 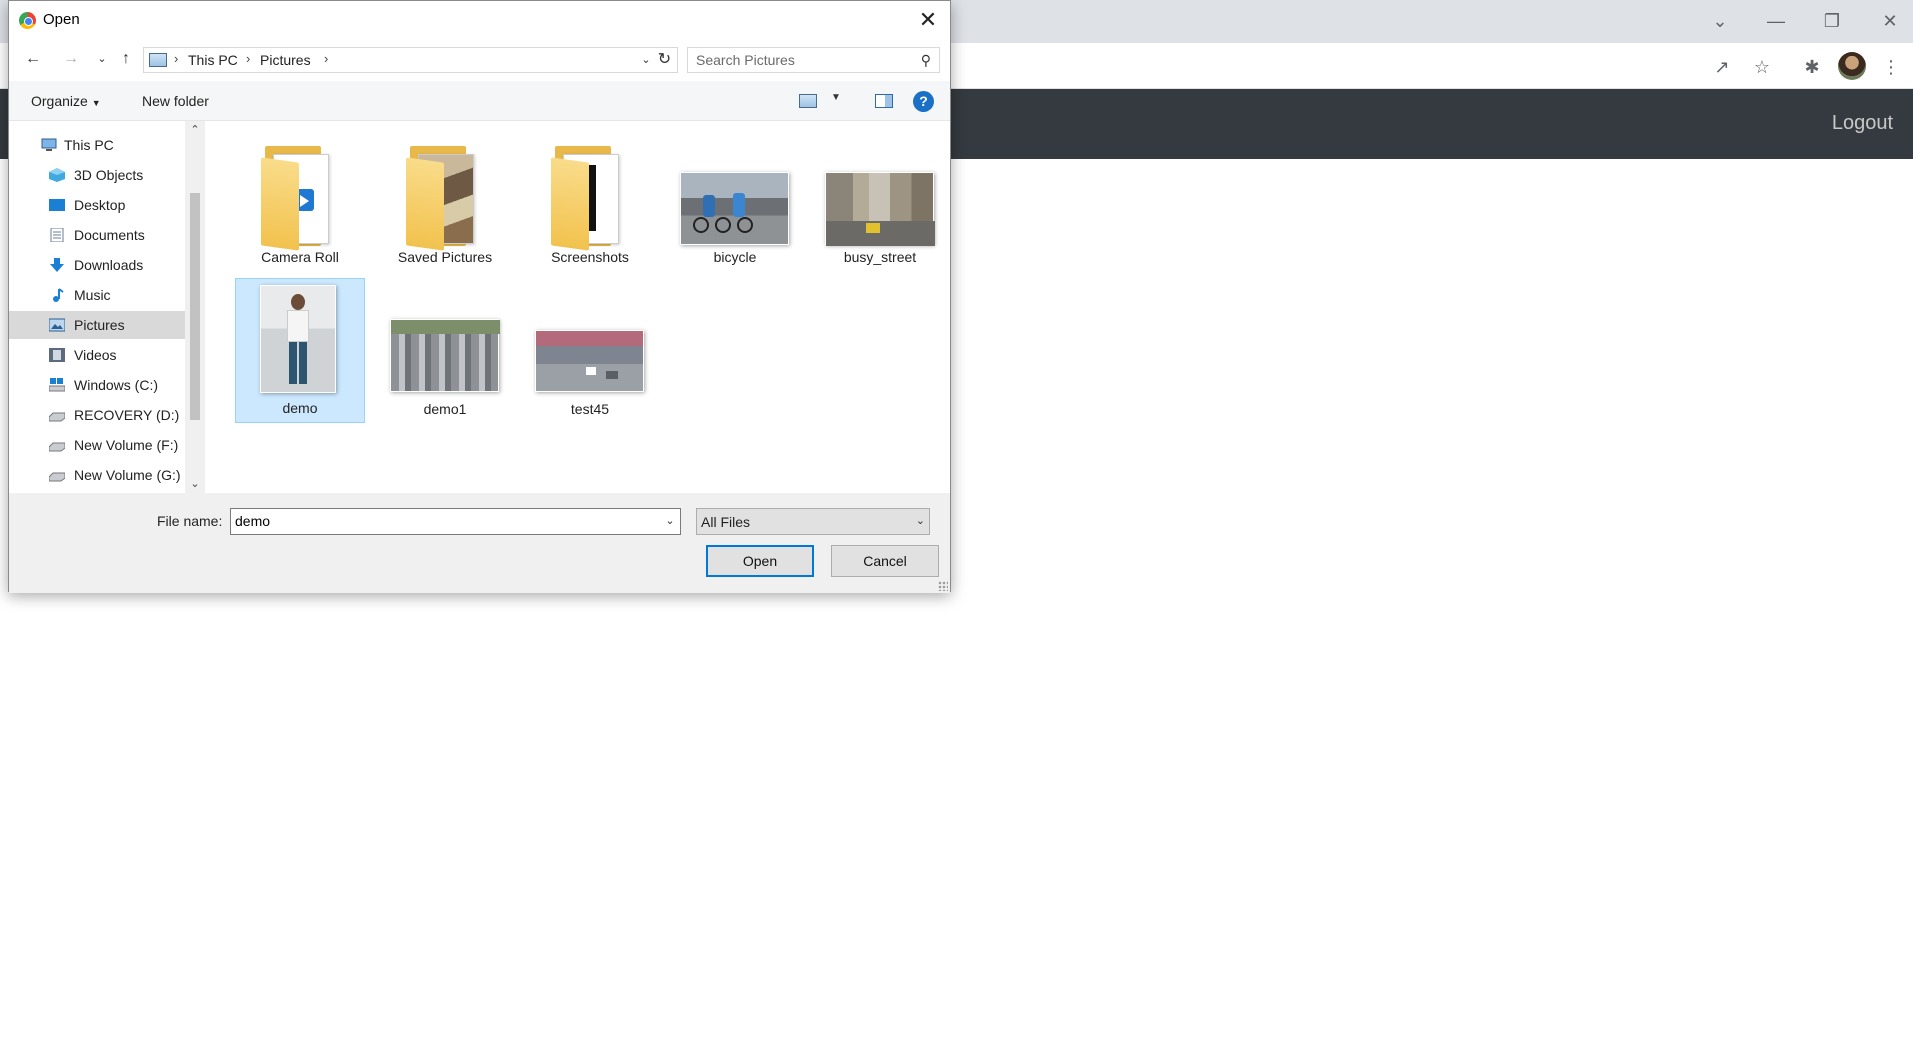 I want to click on file-type-select: All Files ⌄, so click(x=813, y=521).